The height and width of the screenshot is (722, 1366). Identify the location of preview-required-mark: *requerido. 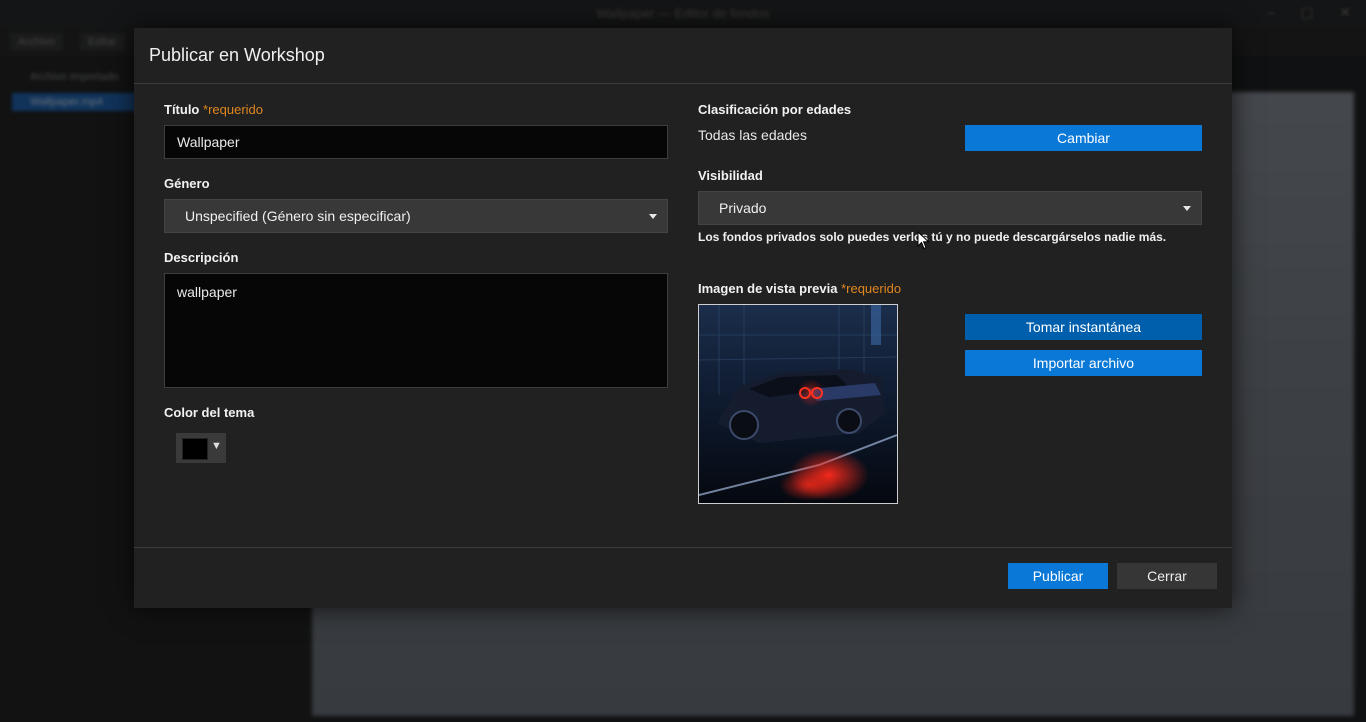
(871, 288).